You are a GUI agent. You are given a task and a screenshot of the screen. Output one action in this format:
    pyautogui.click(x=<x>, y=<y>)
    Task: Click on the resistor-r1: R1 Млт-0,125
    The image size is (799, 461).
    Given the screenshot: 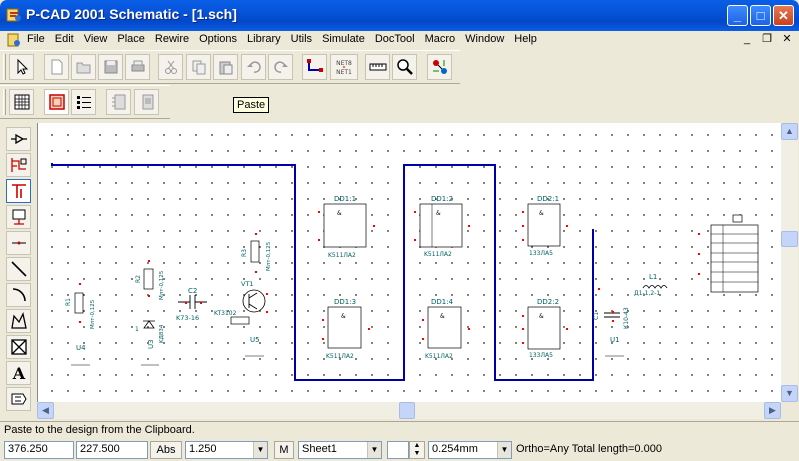 What is the action you would take?
    pyautogui.click(x=80, y=310)
    